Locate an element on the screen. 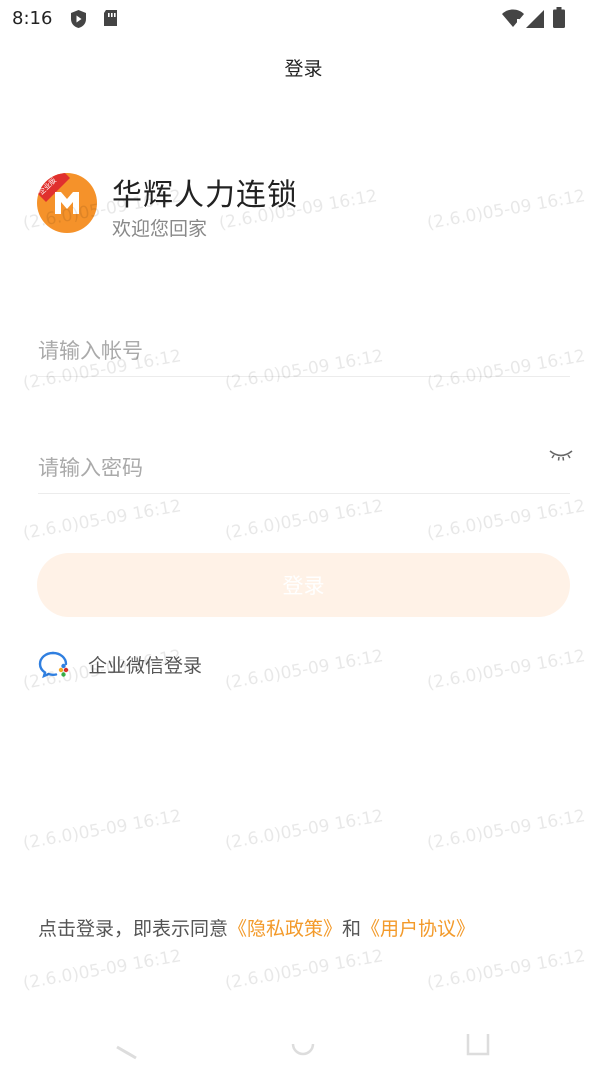 Image resolution: width=607 pixels, height=1080 pixels. user-agreement-link: 《用户协议》 is located at coordinates (418, 929).